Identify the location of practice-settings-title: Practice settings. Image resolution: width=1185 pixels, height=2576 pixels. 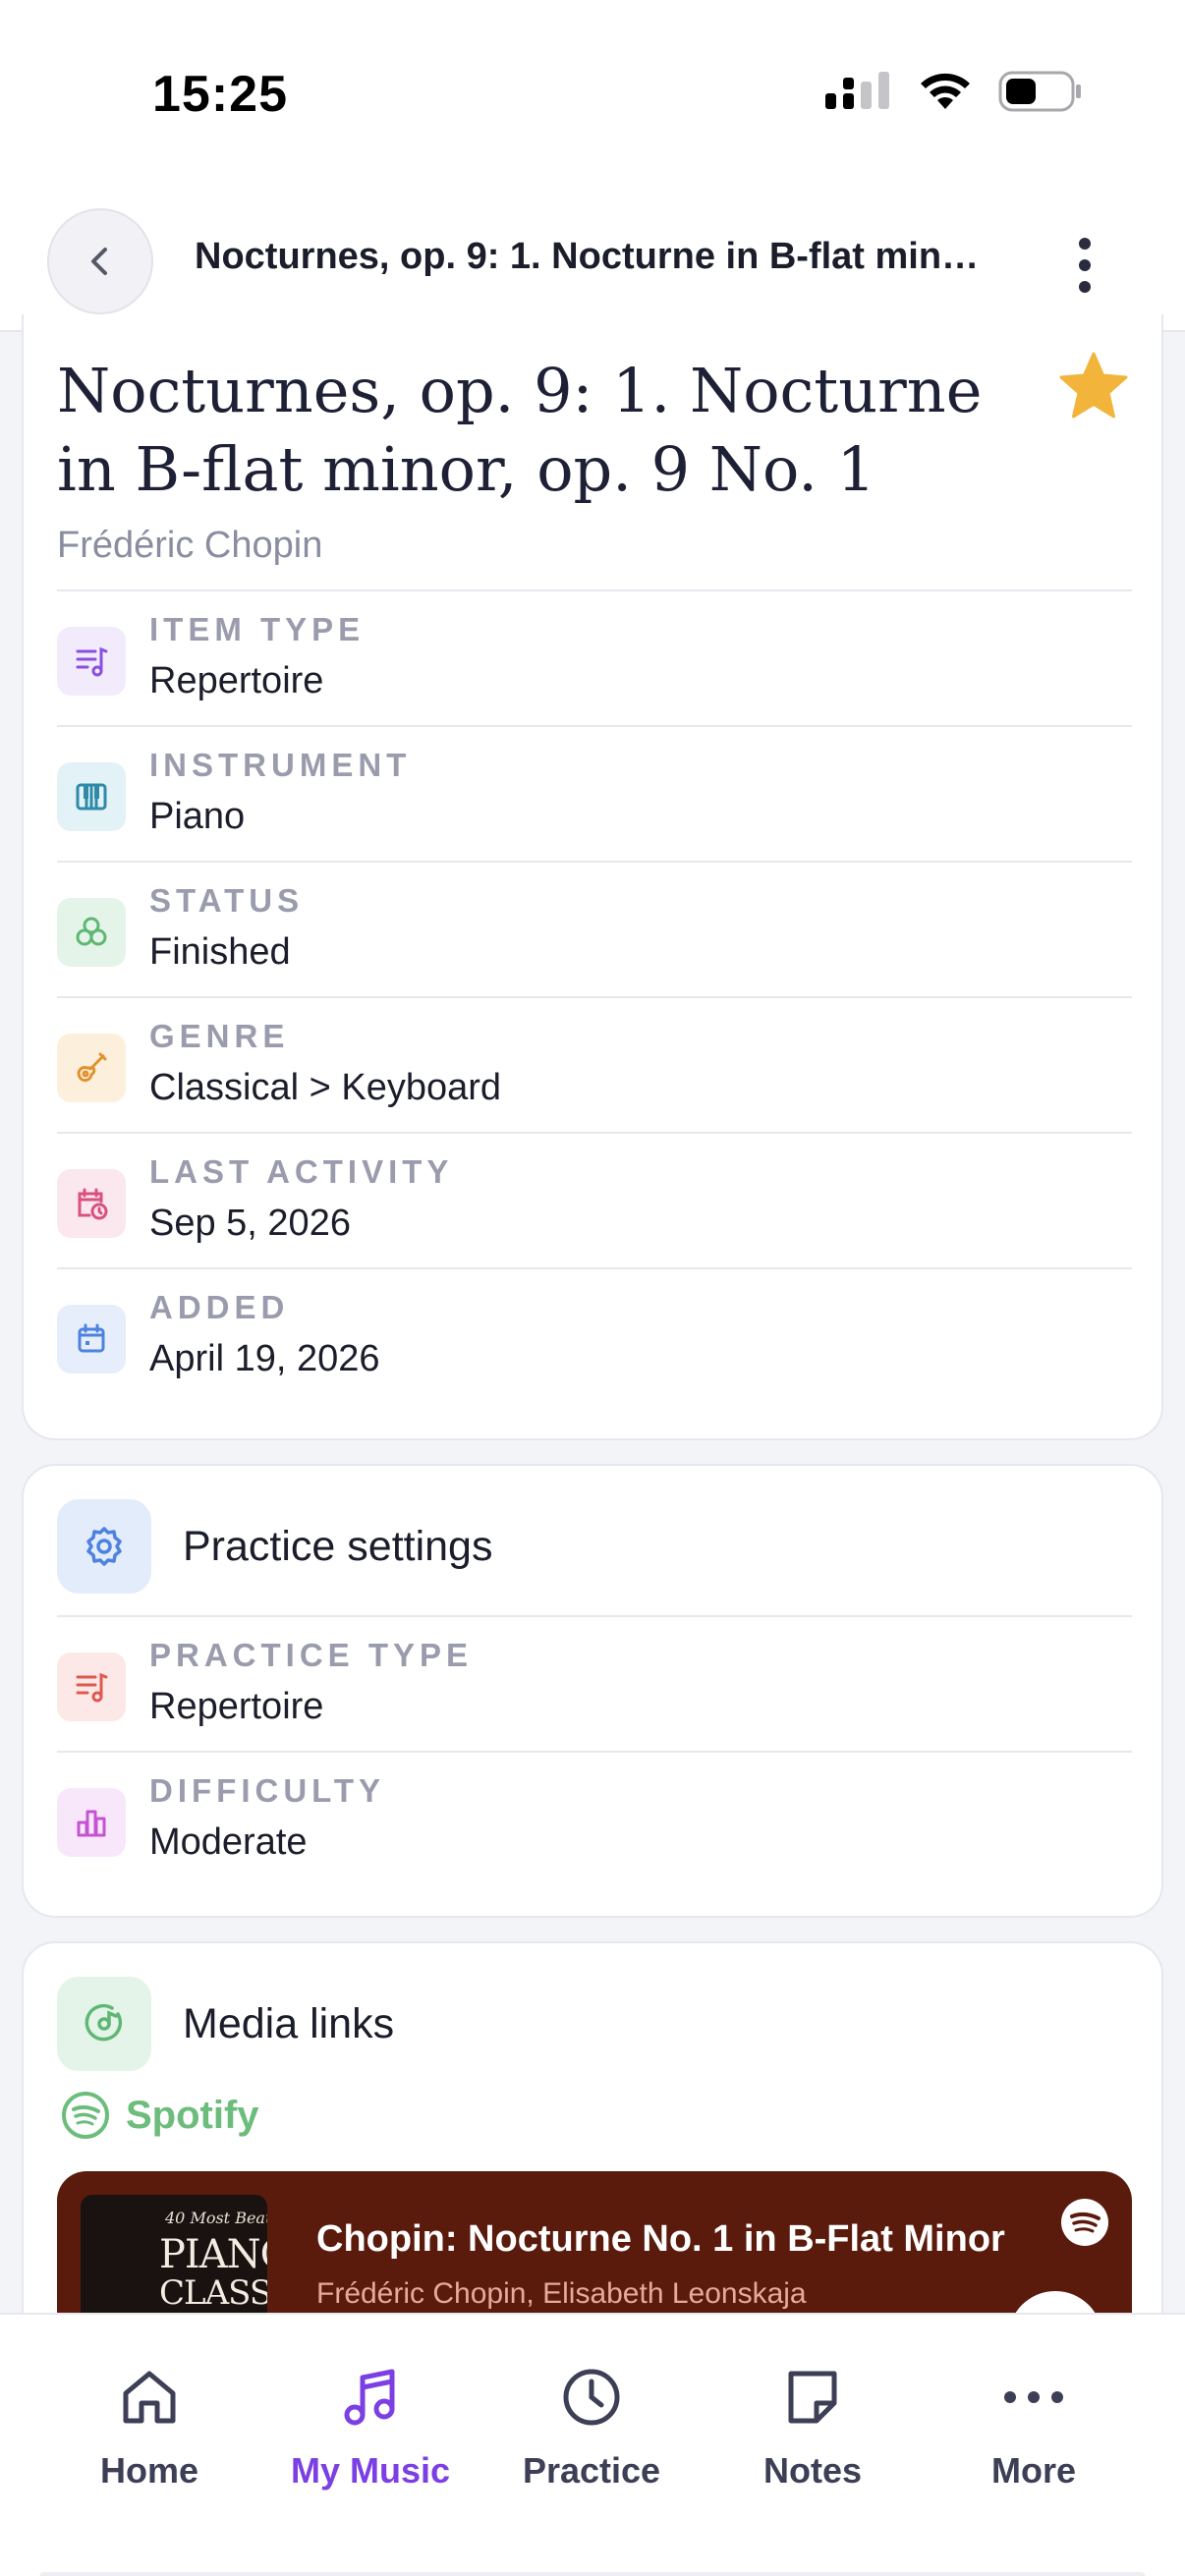
(338, 1546).